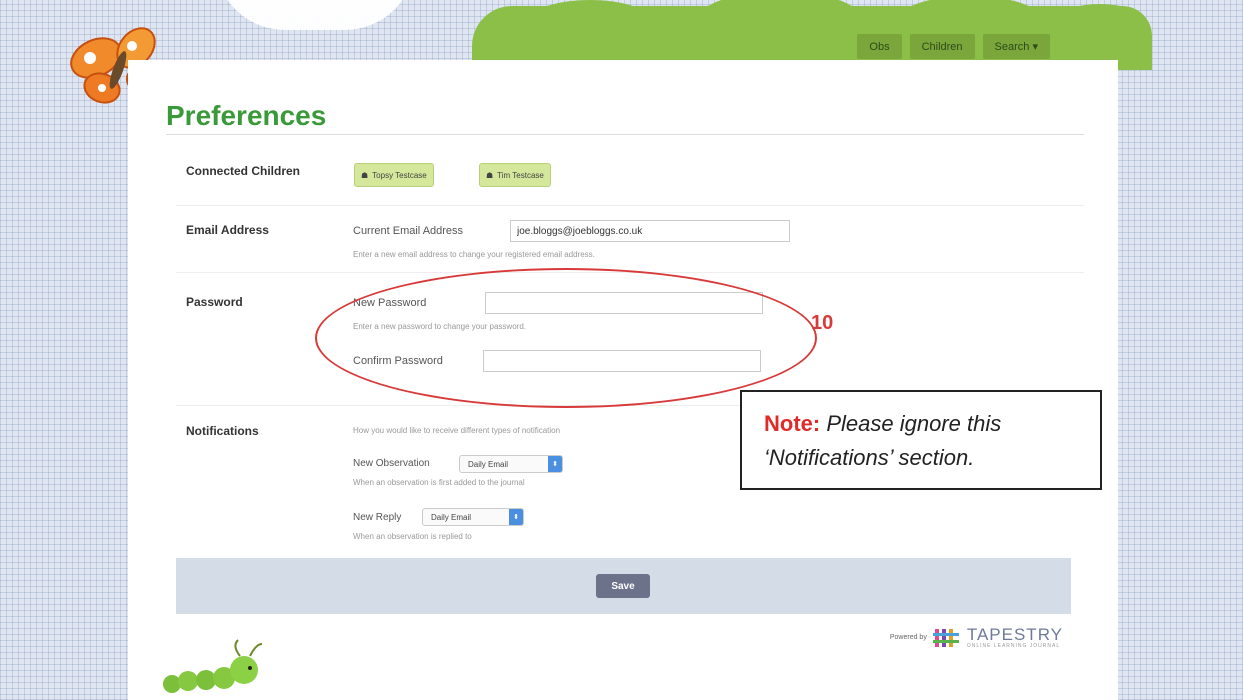 The image size is (1243, 700). I want to click on caret-down-icon: ▾, so click(1035, 47).